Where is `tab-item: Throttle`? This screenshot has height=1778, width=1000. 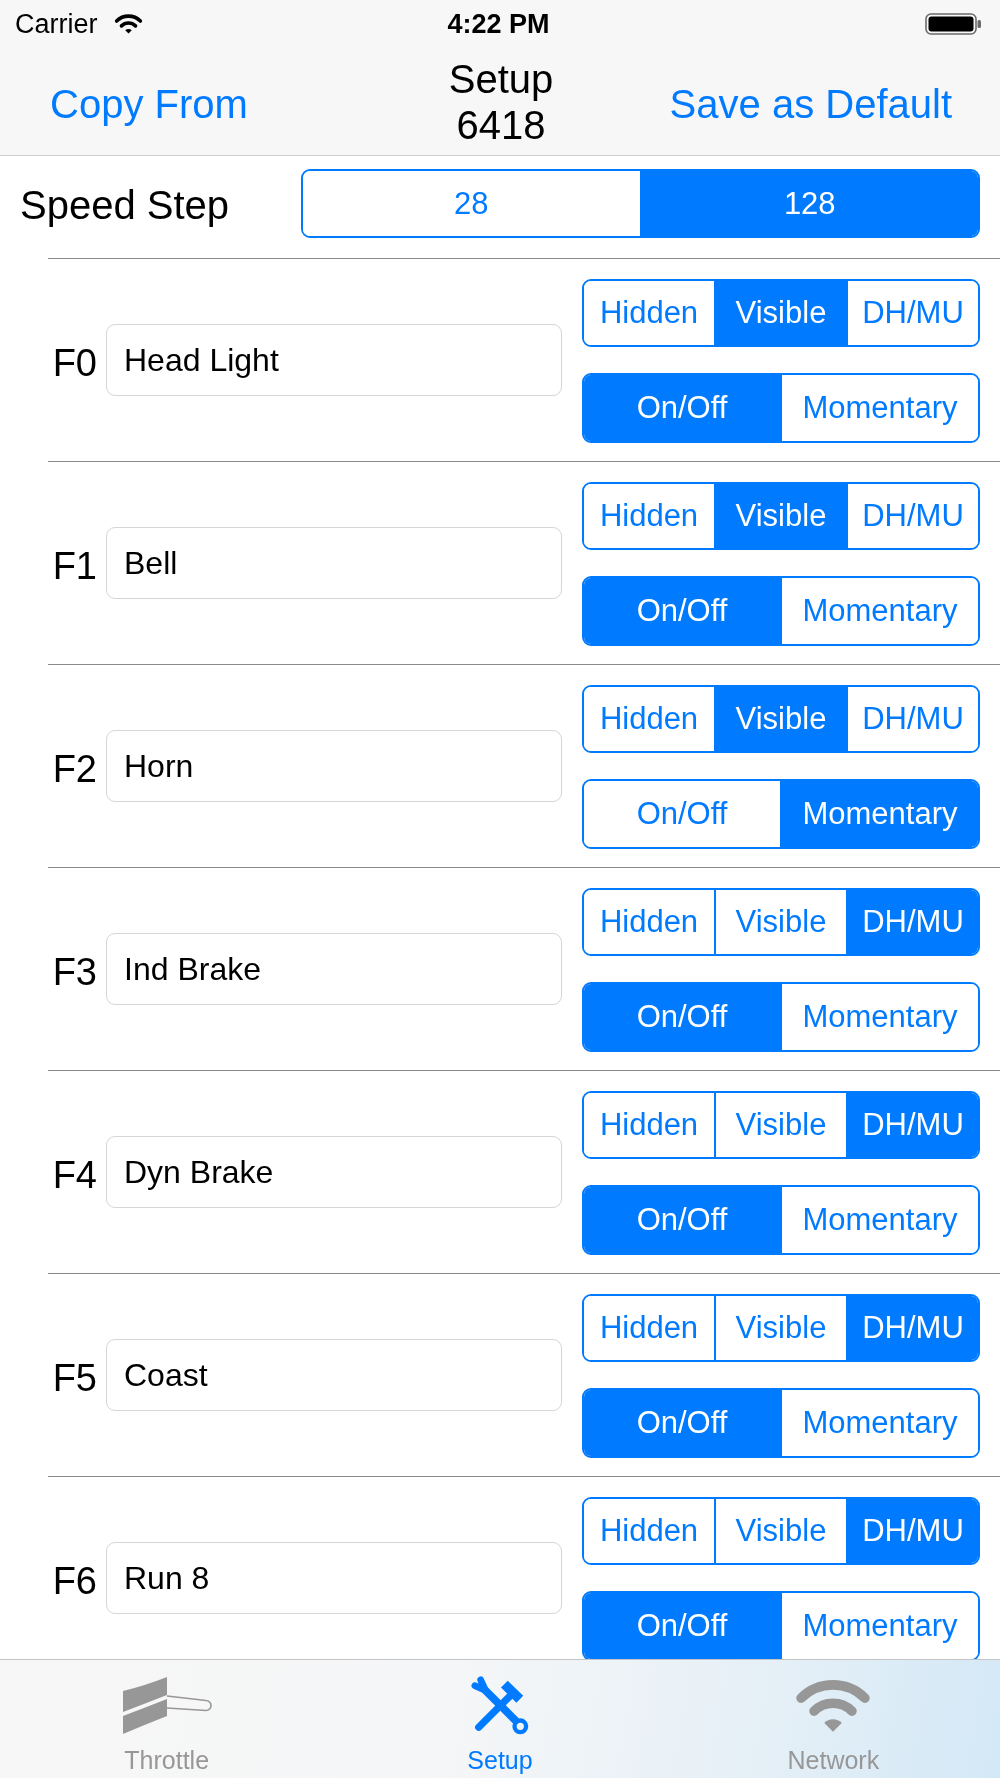
tab-item: Throttle is located at coordinates (167, 1719).